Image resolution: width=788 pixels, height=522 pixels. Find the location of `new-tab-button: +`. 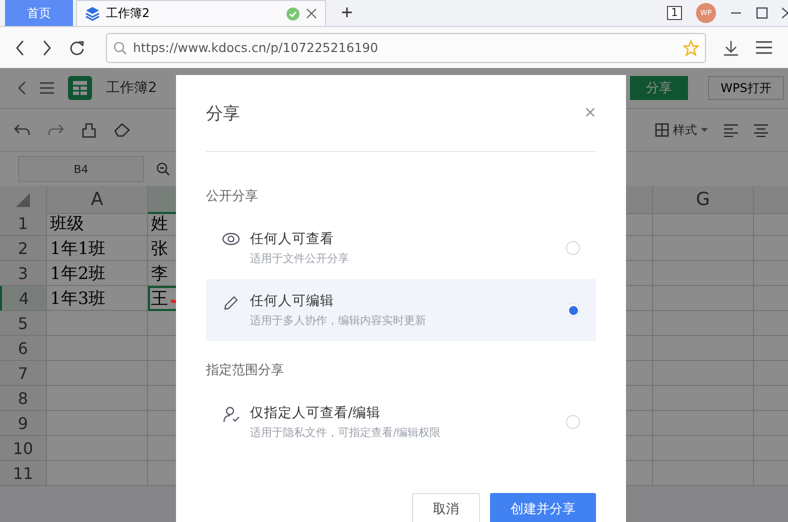

new-tab-button: + is located at coordinates (347, 13).